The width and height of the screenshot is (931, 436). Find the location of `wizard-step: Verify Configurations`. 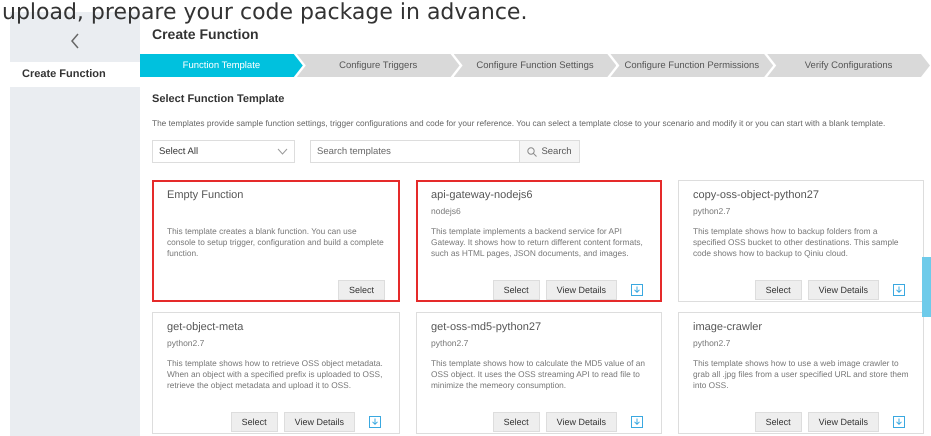

wizard-step: Verify Configurations is located at coordinates (848, 65).